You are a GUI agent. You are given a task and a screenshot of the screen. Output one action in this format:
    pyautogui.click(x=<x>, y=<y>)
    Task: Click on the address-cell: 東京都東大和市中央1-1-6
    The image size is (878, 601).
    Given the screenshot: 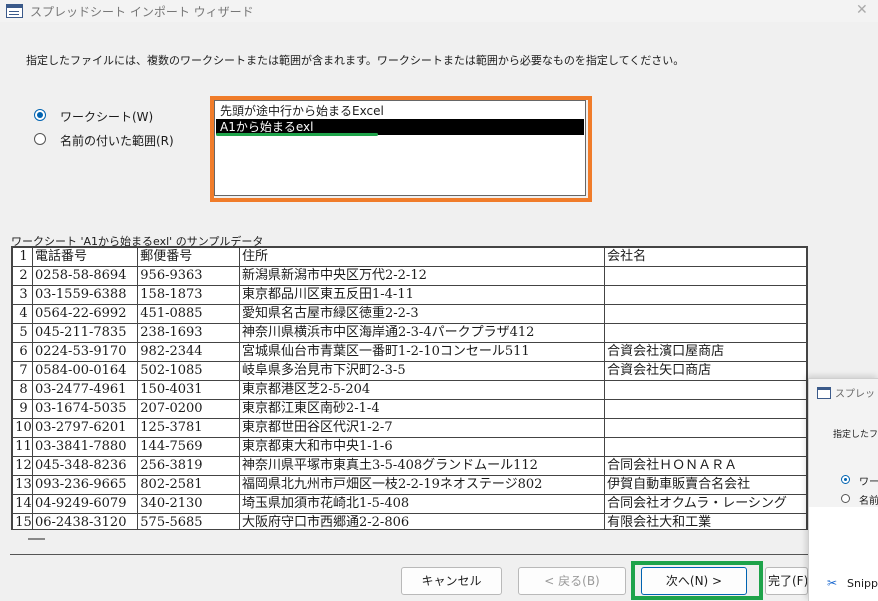 What is the action you would take?
    pyautogui.click(x=422, y=447)
    